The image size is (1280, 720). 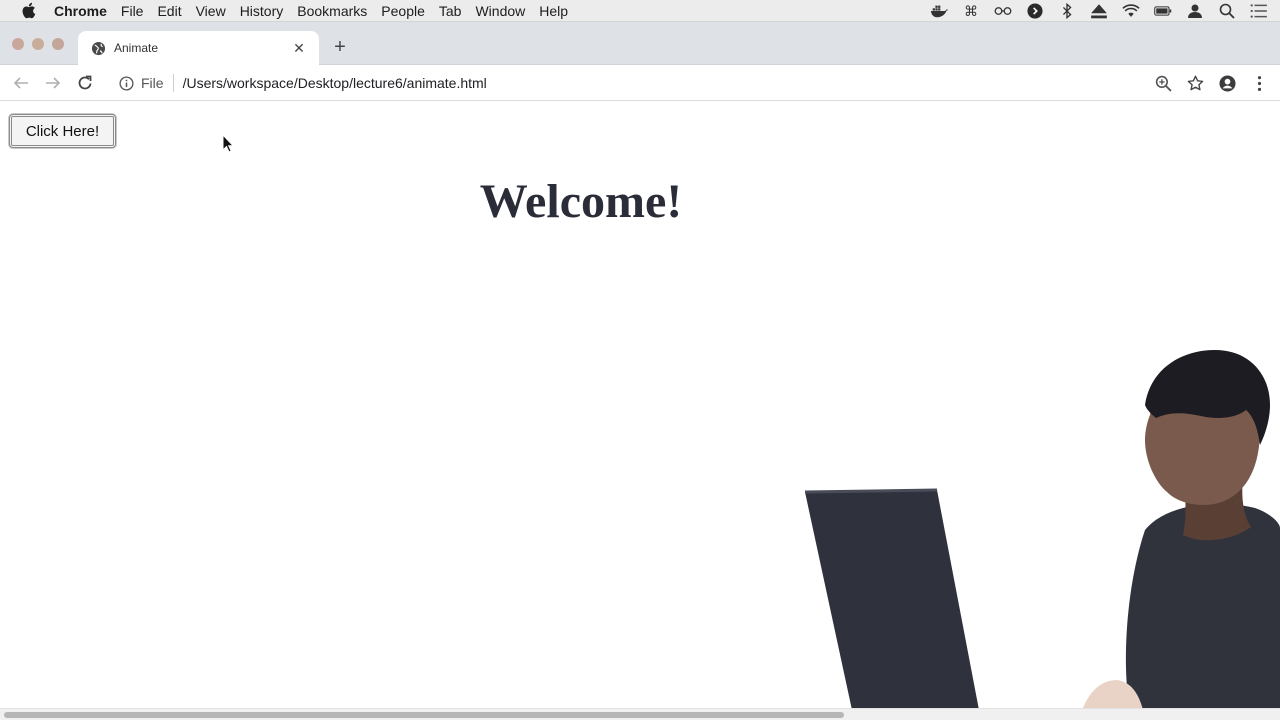 I want to click on apple-icon, so click(x=28, y=11).